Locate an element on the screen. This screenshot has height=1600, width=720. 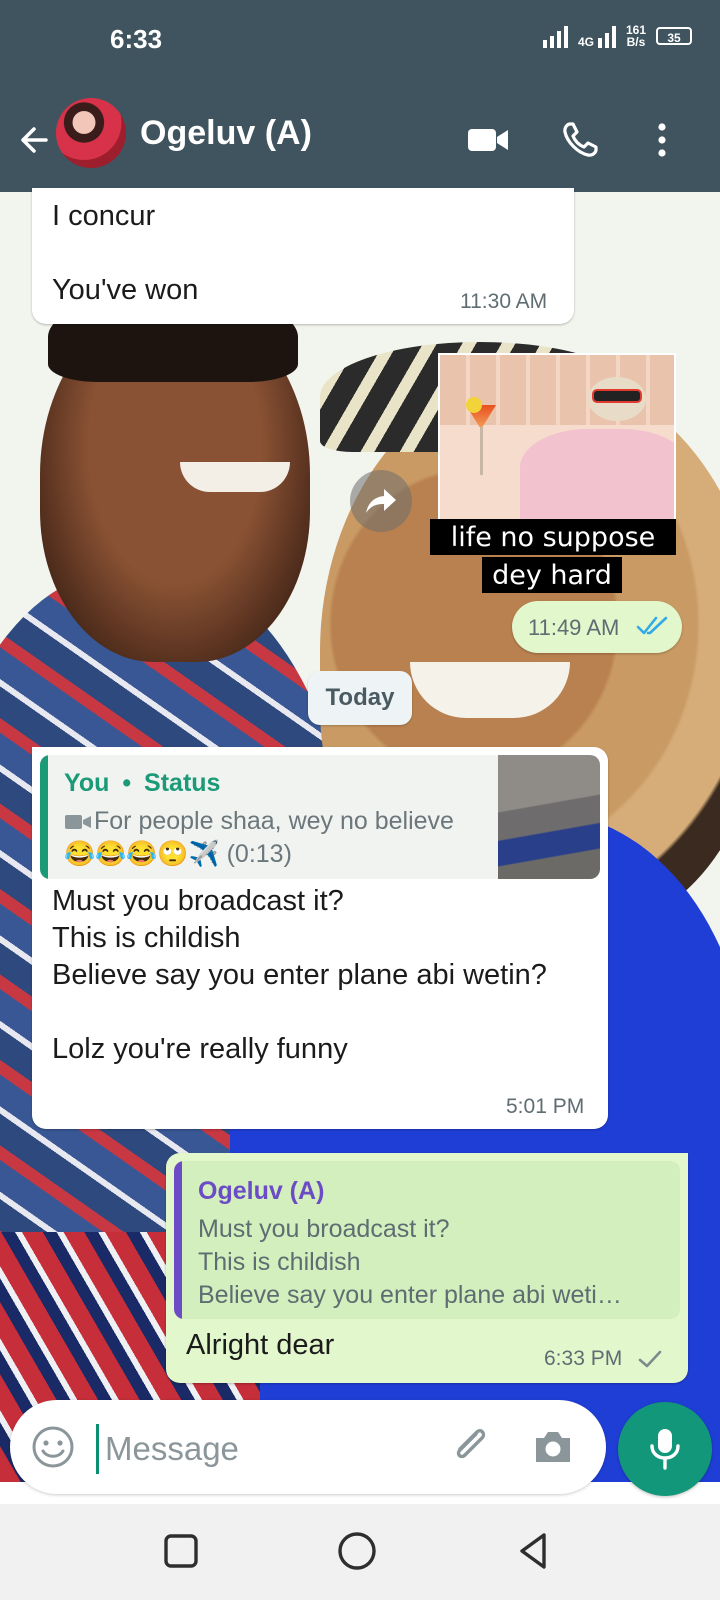
avatar is located at coordinates (91, 133).